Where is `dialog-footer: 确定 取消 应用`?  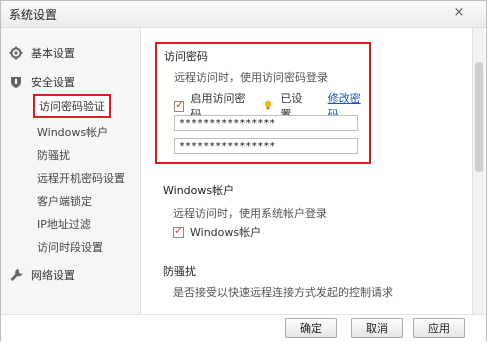 dialog-footer: 确定 取消 应用 is located at coordinates (243, 328).